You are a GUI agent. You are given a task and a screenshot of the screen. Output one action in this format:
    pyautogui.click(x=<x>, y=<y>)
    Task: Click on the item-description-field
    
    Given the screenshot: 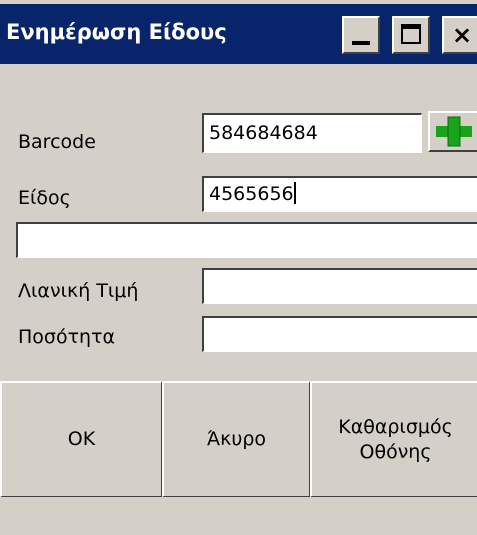 What is the action you would take?
    pyautogui.click(x=246, y=240)
    